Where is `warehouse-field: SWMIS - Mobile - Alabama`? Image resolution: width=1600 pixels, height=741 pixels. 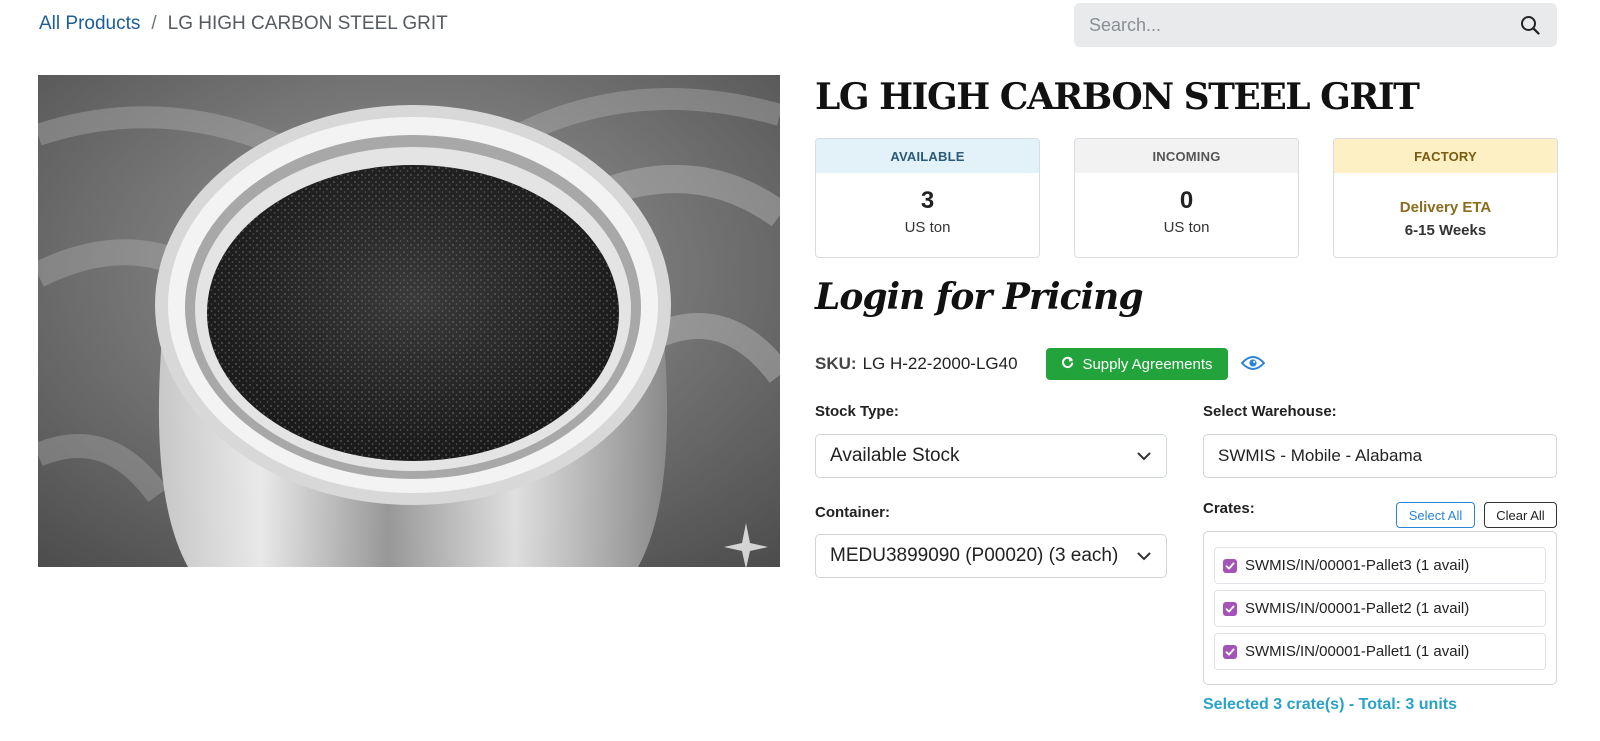 warehouse-field: SWMIS - Mobile - Alabama is located at coordinates (1380, 456).